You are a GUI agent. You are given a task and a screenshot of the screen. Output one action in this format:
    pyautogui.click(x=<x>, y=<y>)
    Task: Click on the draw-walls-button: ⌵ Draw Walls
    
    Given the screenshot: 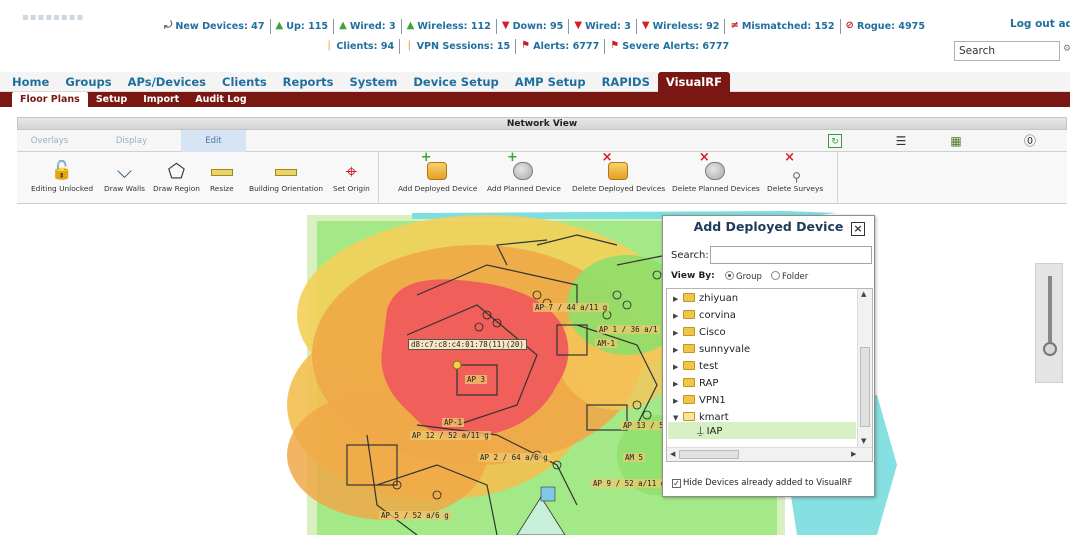 What is the action you would take?
    pyautogui.click(x=124, y=180)
    